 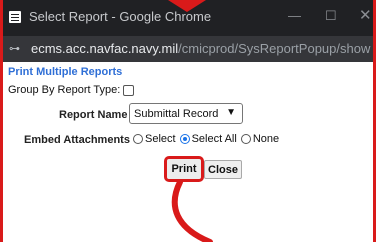 I want to click on url-host: ecms.acc.navfac.navy.mil, so click(x=105, y=48).